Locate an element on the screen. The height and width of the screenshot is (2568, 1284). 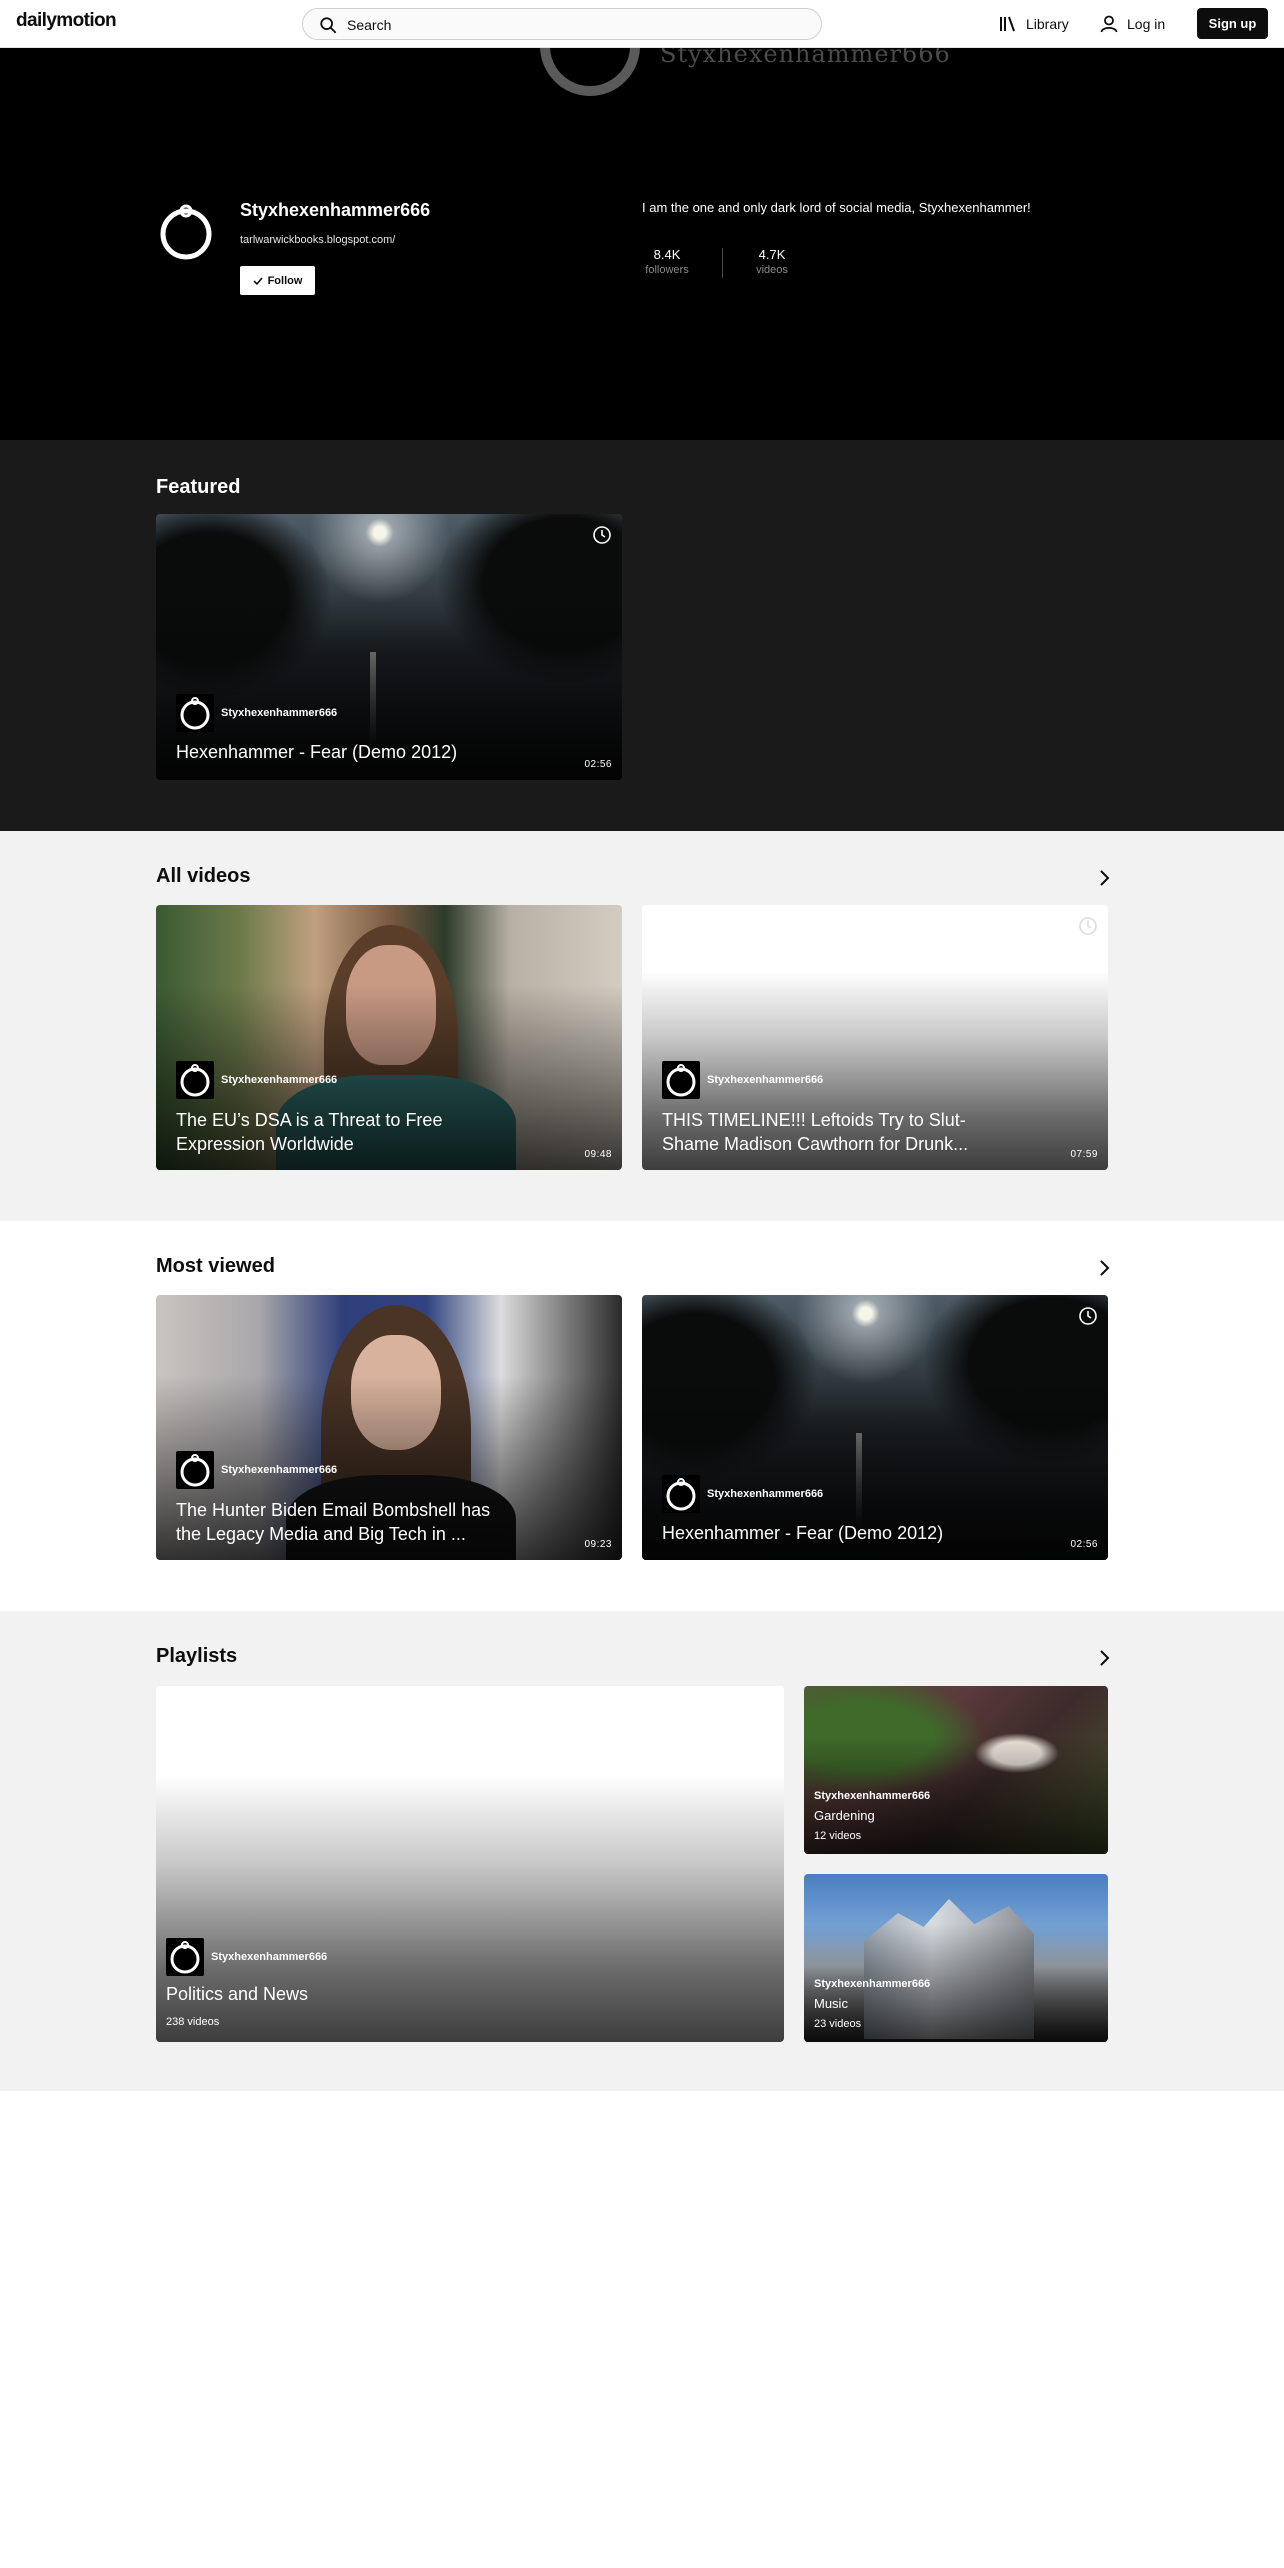
playlist-card: Styxhexenhammer666 Gardening 12 videos is located at coordinates (956, 1770).